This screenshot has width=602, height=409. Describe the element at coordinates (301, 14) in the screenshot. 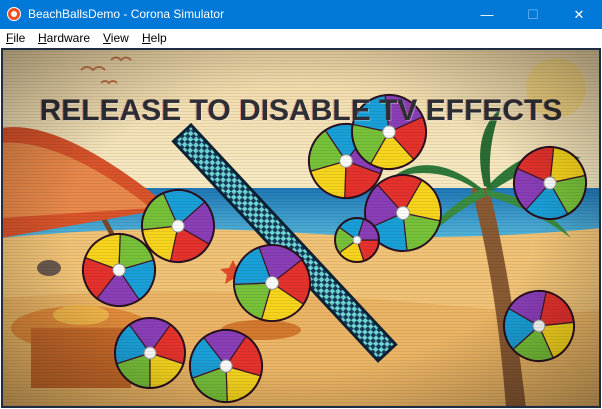

I see `title-bar: BeachBallsDemo - Corona Simulator — ☐ ✕` at that location.